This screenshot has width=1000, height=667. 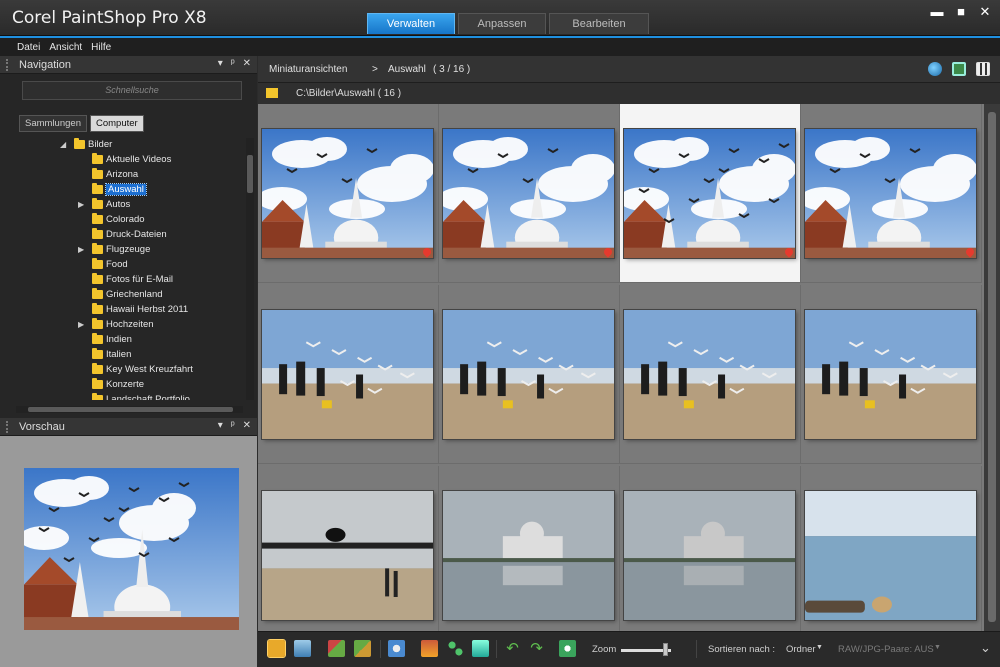 What do you see at coordinates (123, 160) in the screenshot?
I see `tree-item: Aktuelle Videos` at bounding box center [123, 160].